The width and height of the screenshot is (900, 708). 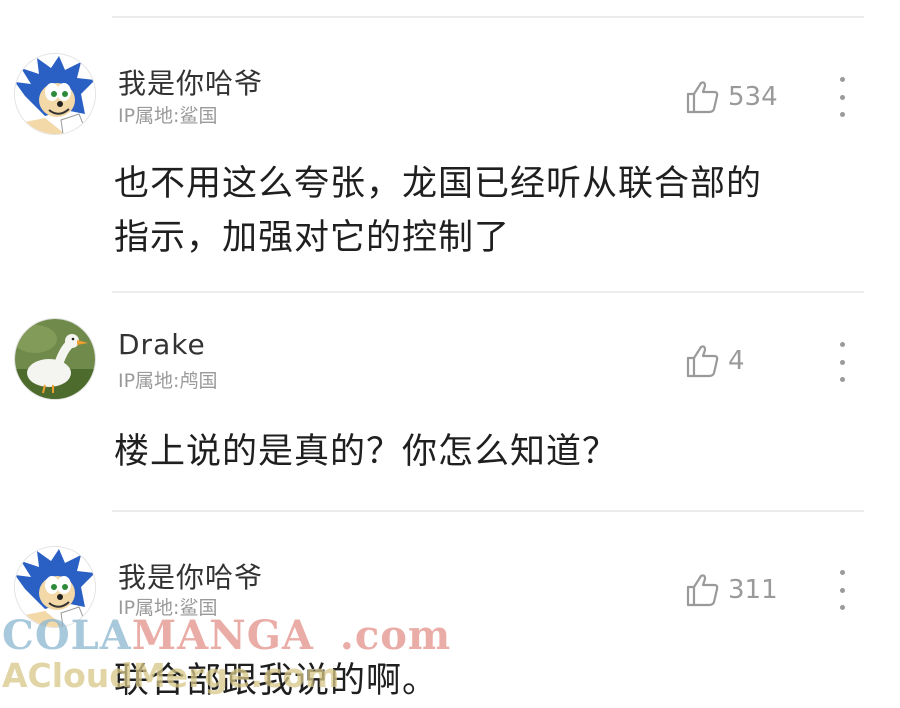 What do you see at coordinates (753, 590) in the screenshot?
I see `like-count: 311` at bounding box center [753, 590].